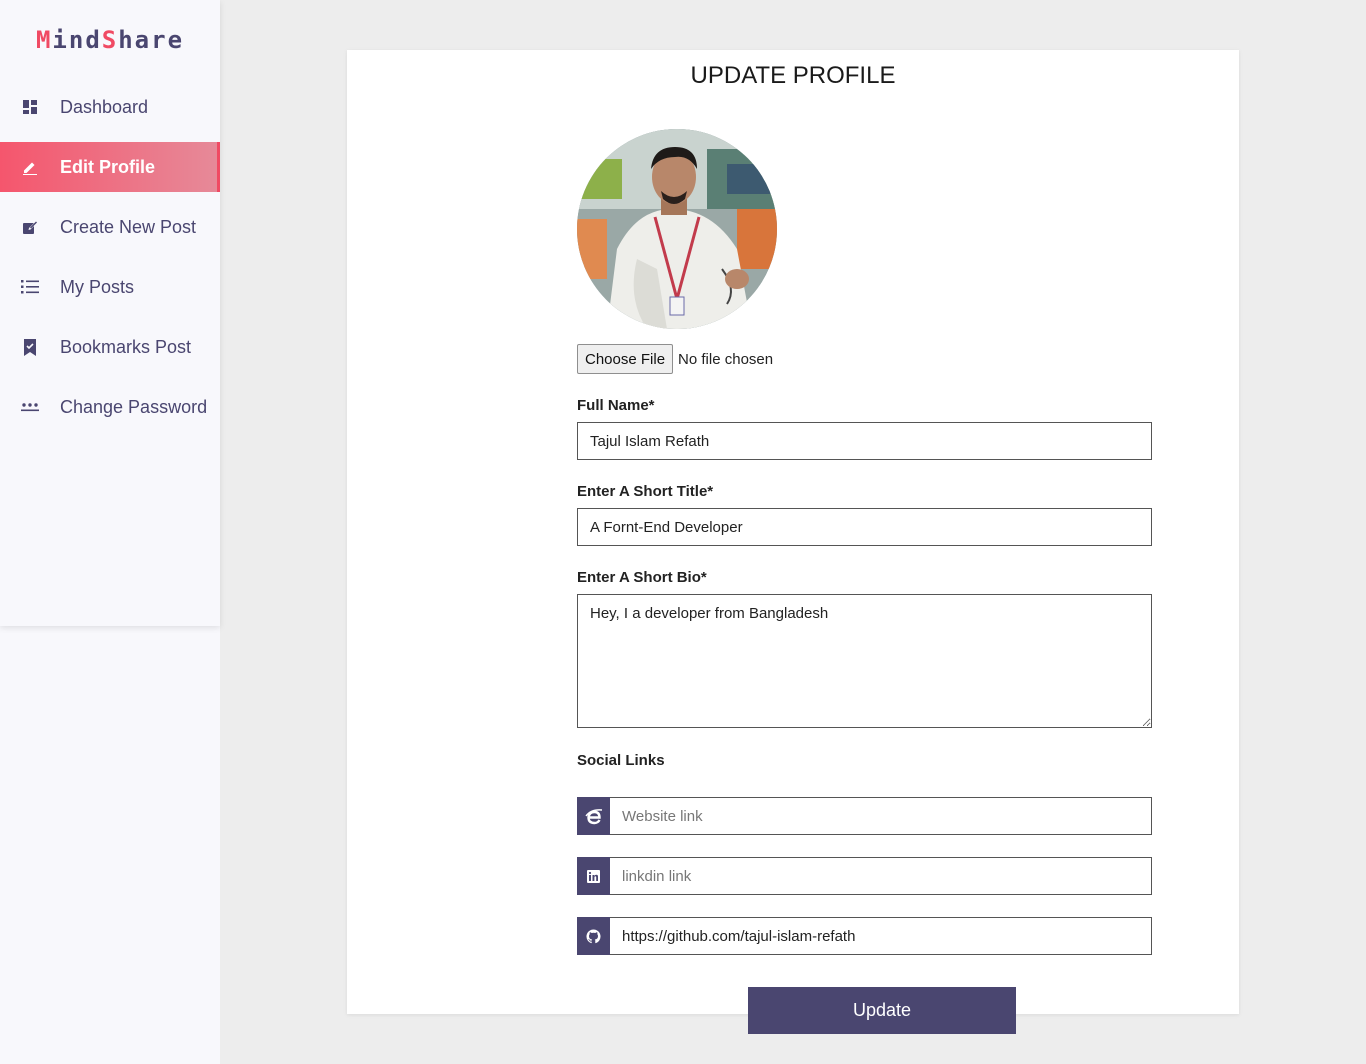 The image size is (1366, 1064). Describe the element at coordinates (30, 227) in the screenshot. I see `edit-square-icon` at that location.